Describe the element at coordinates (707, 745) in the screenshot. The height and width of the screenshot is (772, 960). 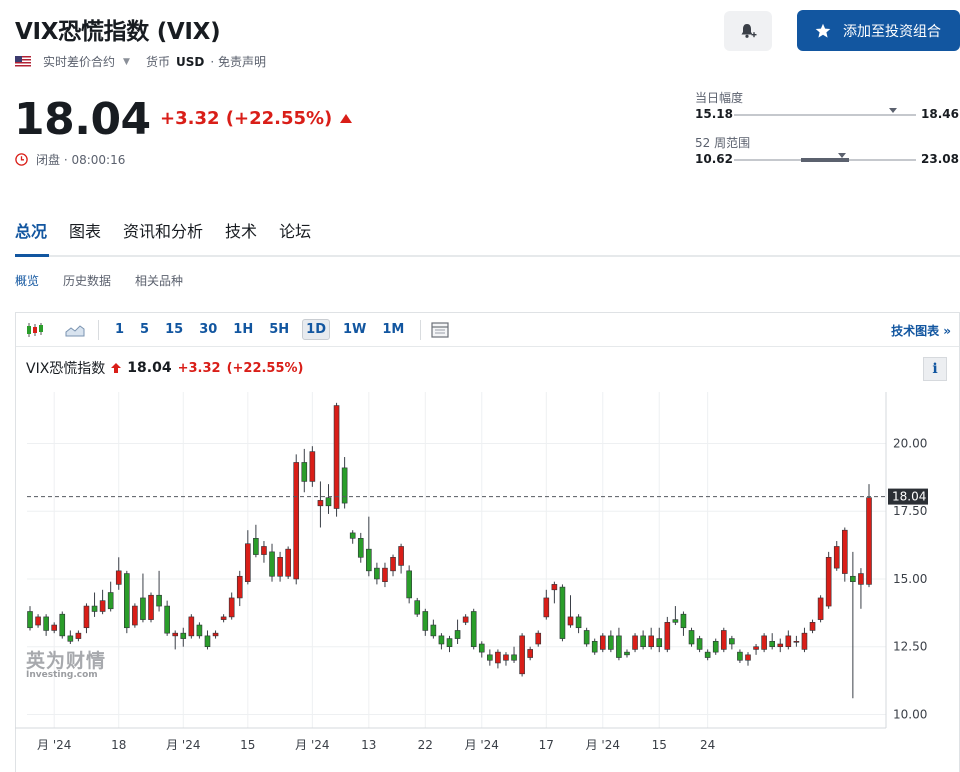
I see `x-tick-label: 24` at that location.